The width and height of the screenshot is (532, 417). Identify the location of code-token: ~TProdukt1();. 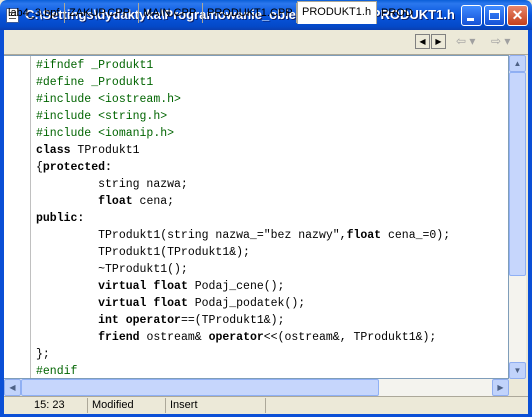
(112, 269).